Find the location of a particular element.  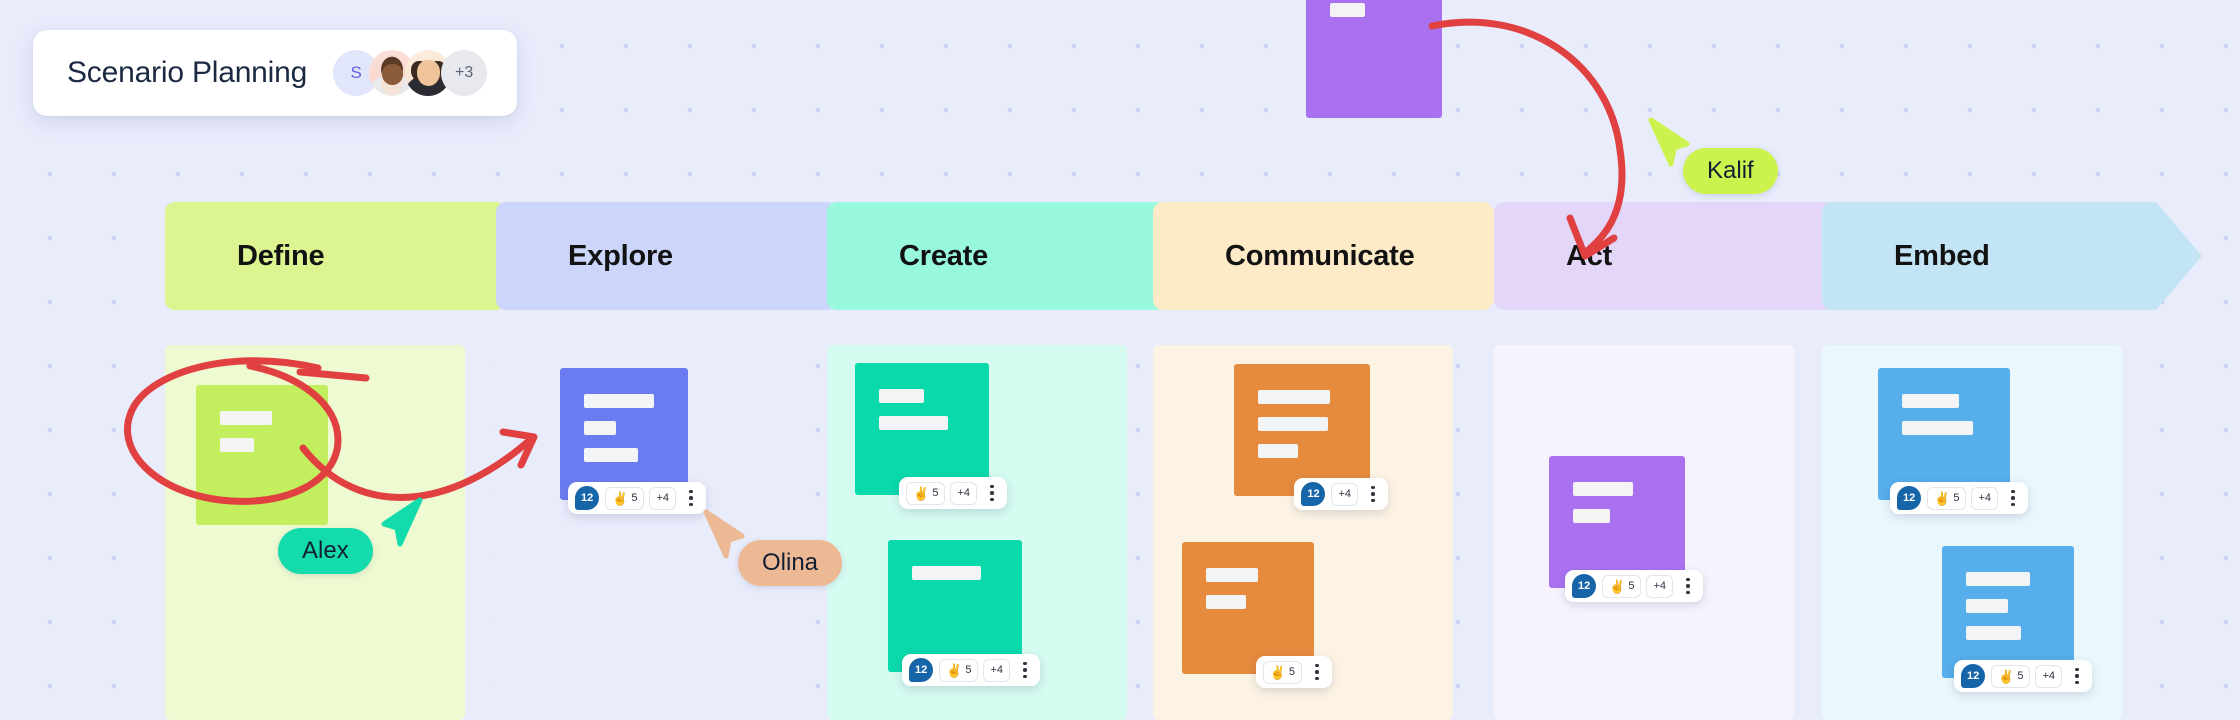

stage-header-define: Define is located at coordinates (355, 256).